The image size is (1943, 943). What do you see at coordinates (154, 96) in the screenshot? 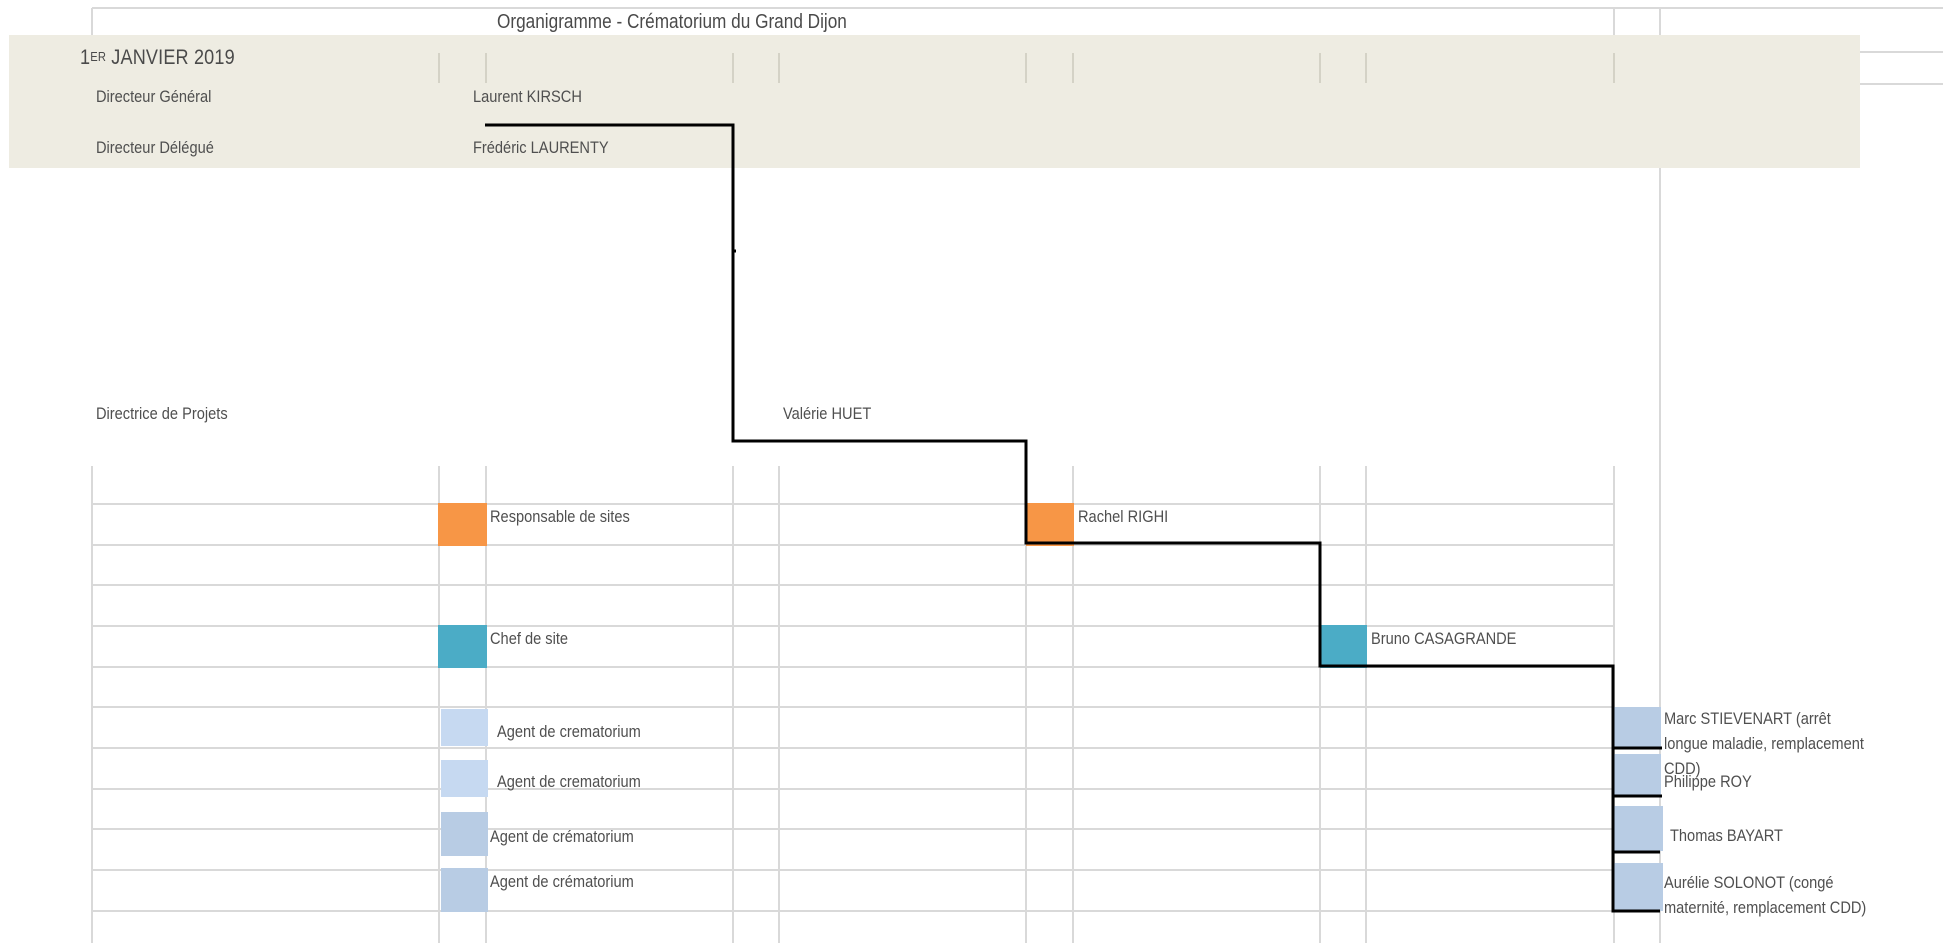
I see `directeur-general-label: Directeur Général` at bounding box center [154, 96].